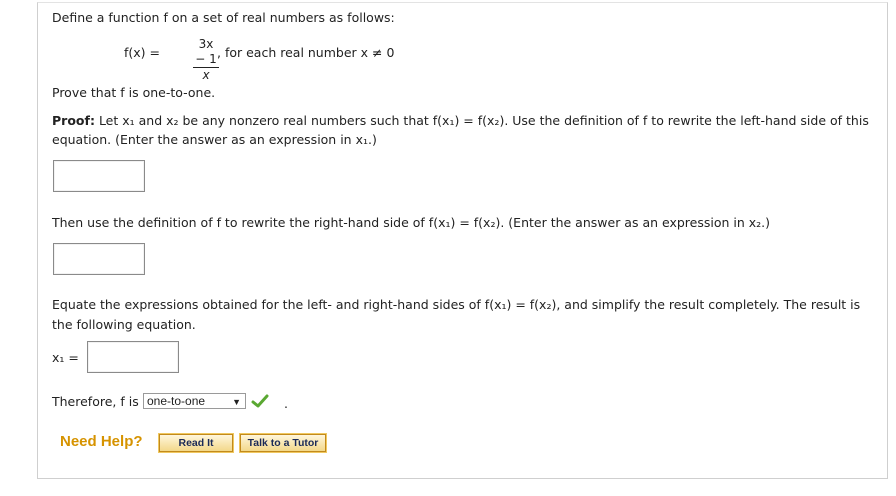 This screenshot has width=896, height=496. What do you see at coordinates (65, 357) in the screenshot?
I see `answer-lhs-label: x₁ =` at bounding box center [65, 357].